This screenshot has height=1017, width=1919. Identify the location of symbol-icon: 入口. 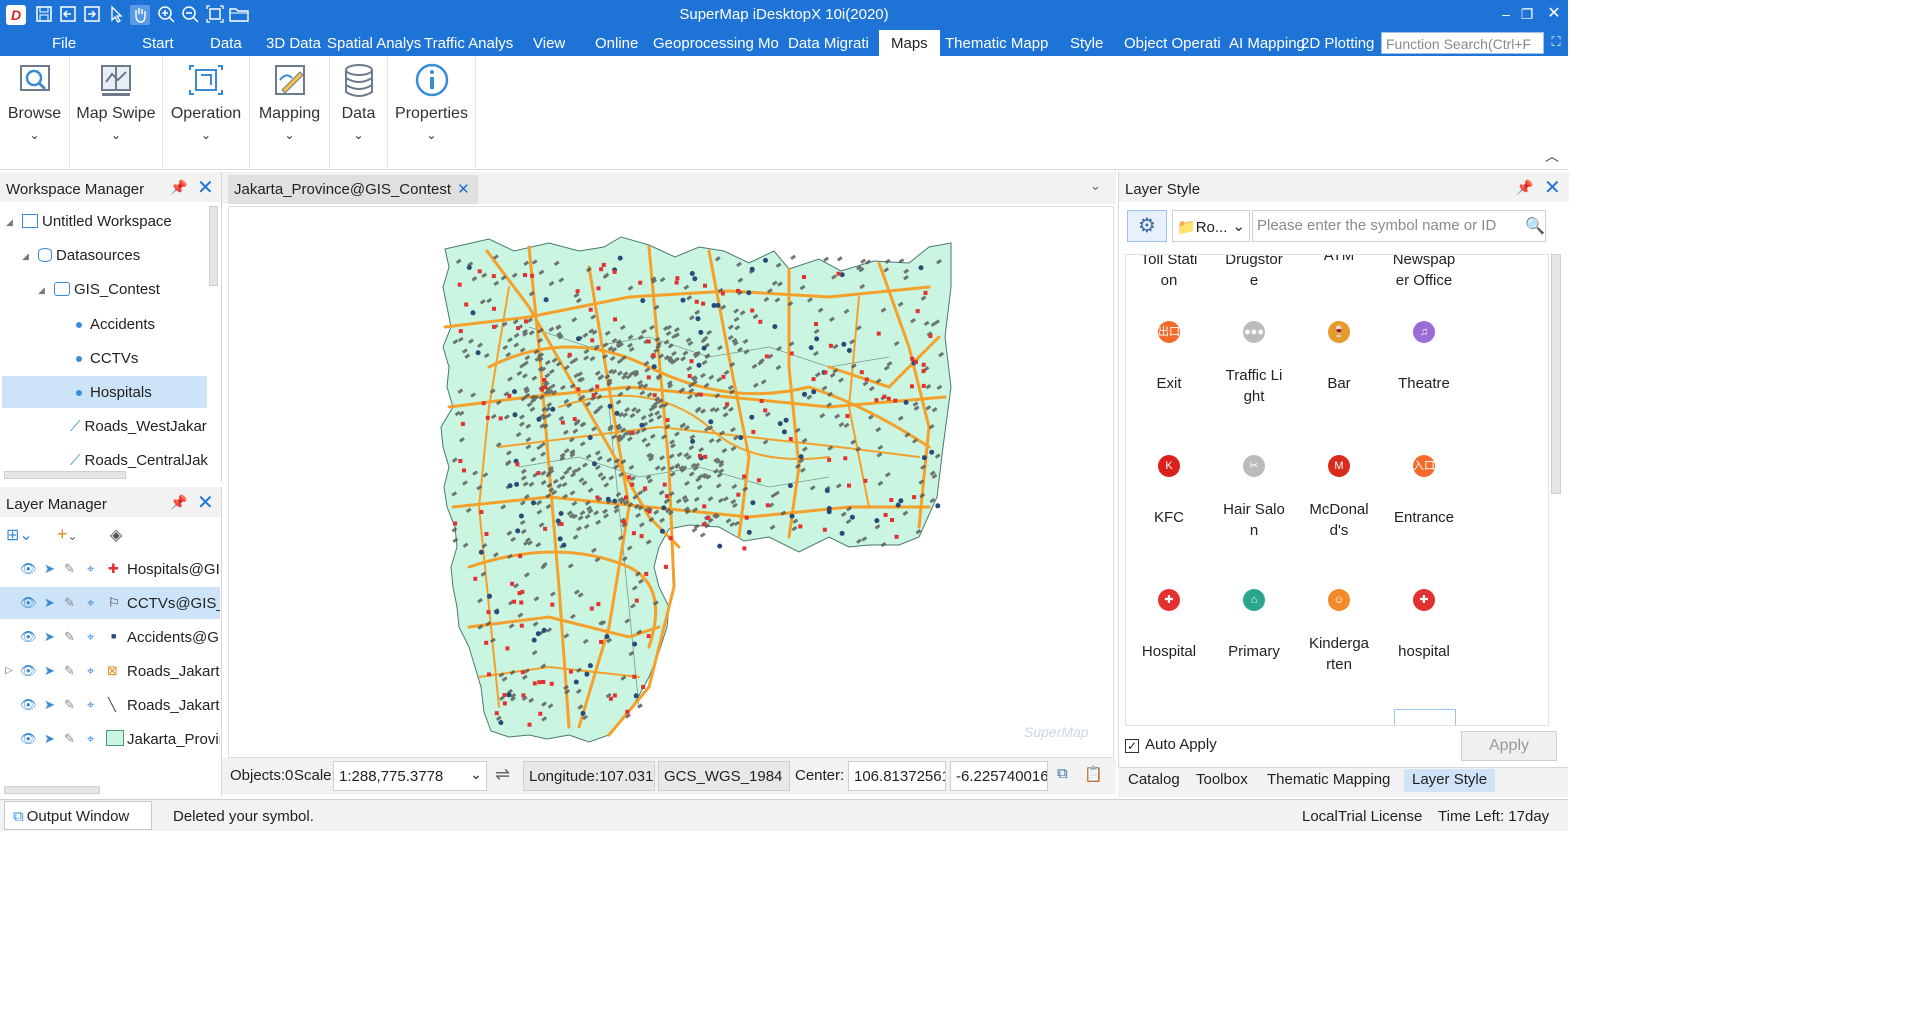
(1424, 466).